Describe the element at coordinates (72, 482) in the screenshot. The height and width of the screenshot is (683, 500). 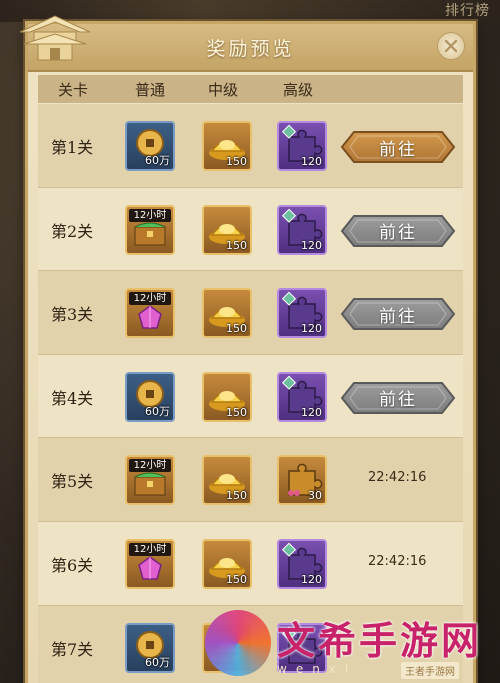
I see `stage-label: 第5关` at that location.